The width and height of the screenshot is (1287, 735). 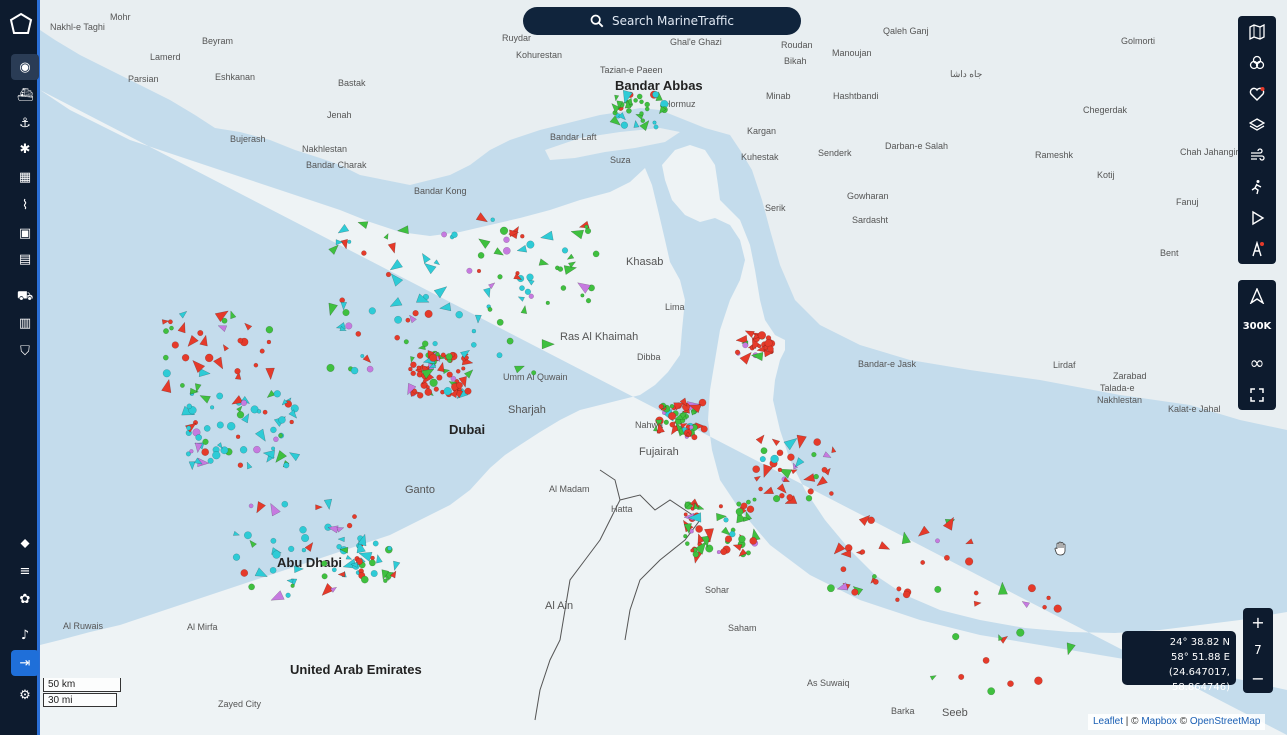 I want to click on zoom-out-button: −, so click(x=1258, y=678).